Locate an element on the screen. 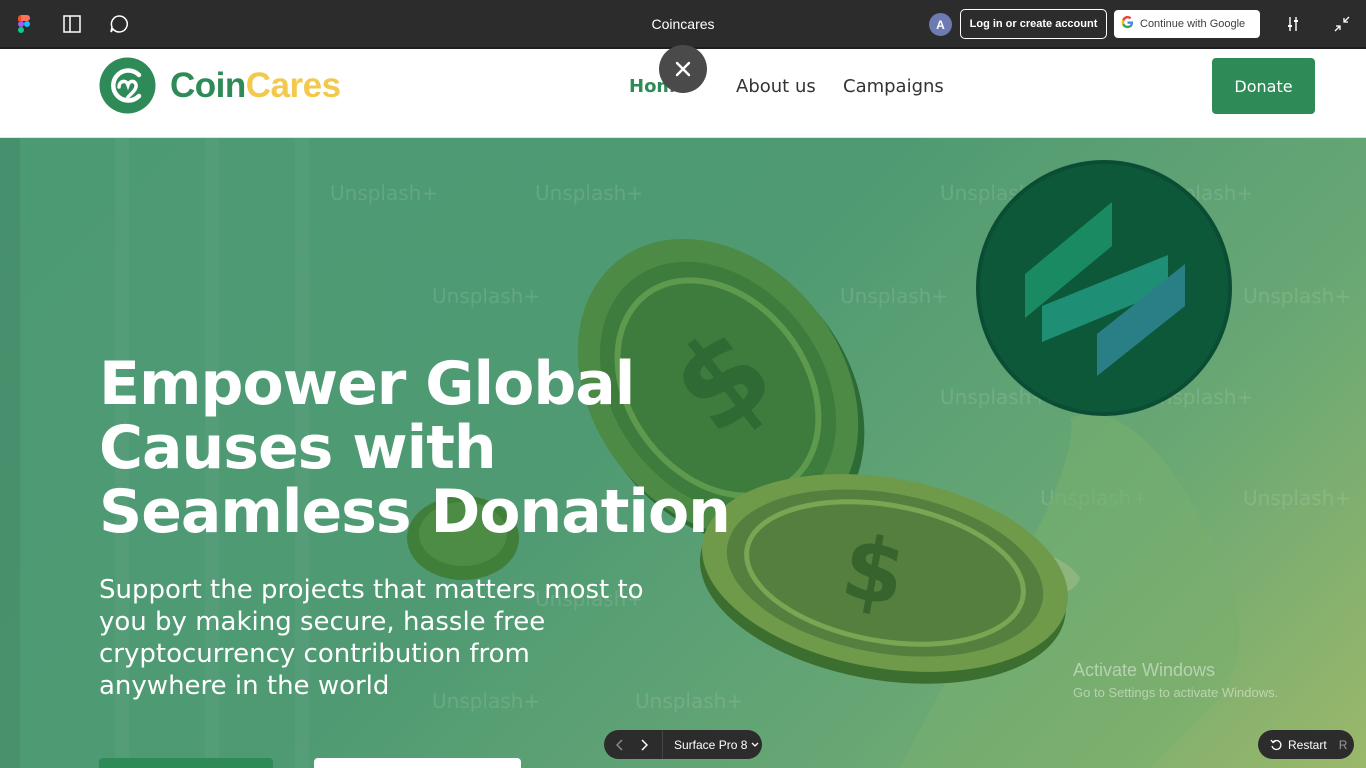  nav-about-us: About us is located at coordinates (776, 86).